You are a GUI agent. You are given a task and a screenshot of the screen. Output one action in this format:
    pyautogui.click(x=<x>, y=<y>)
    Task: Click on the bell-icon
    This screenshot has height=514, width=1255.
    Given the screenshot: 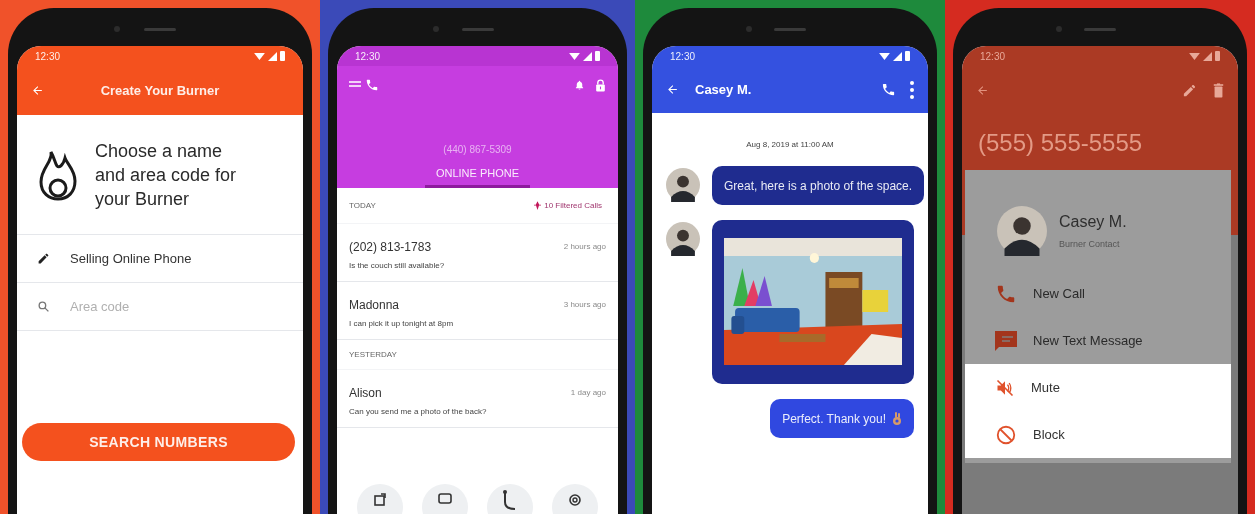 What is the action you would take?
    pyautogui.click(x=579, y=85)
    